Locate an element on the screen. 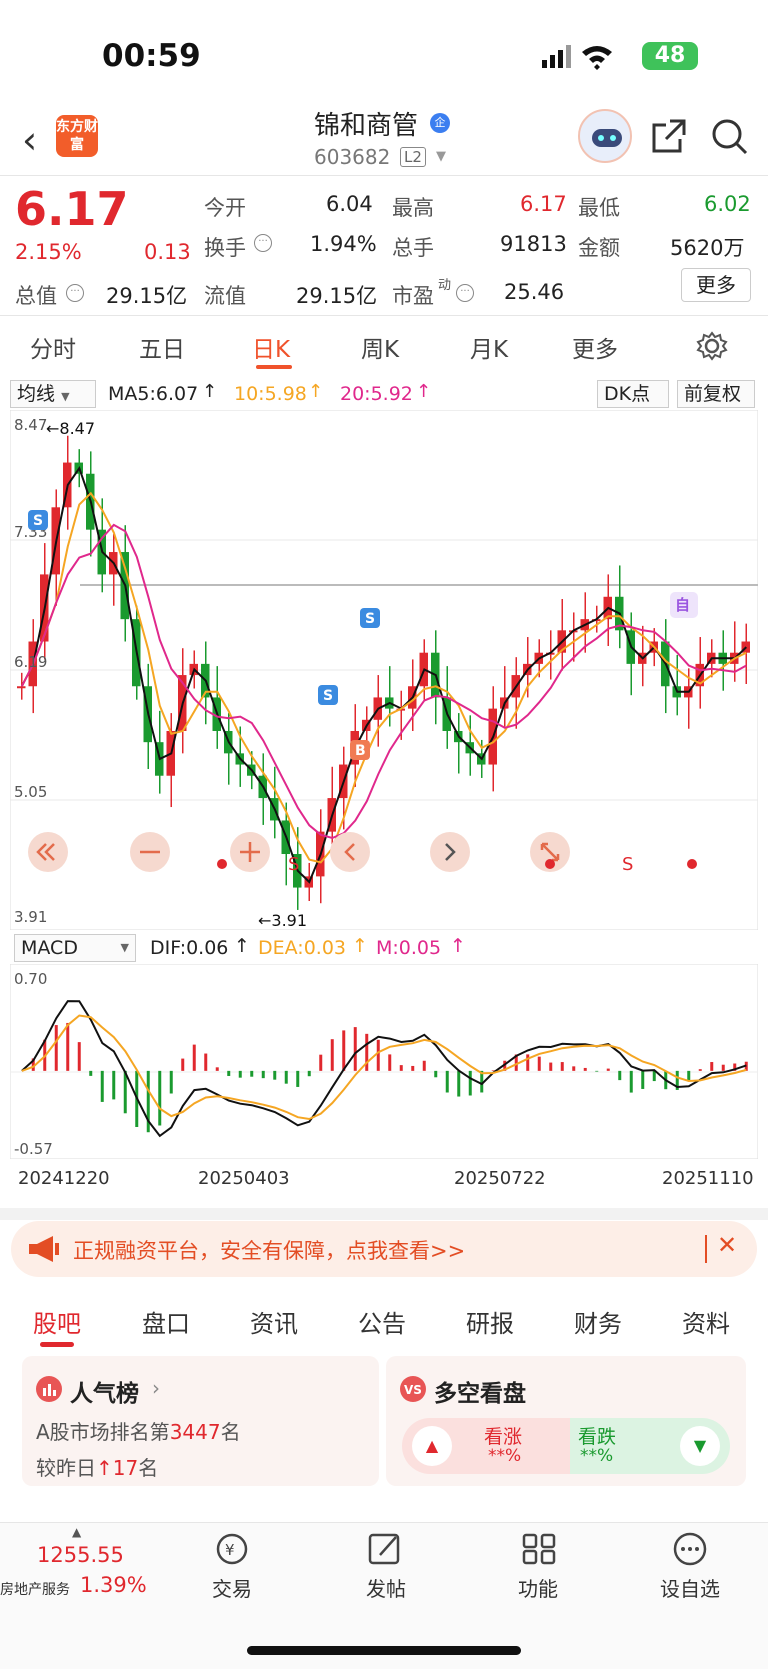 This screenshot has width=768, height=1669. volume-label: 总手 is located at coordinates (413, 248).